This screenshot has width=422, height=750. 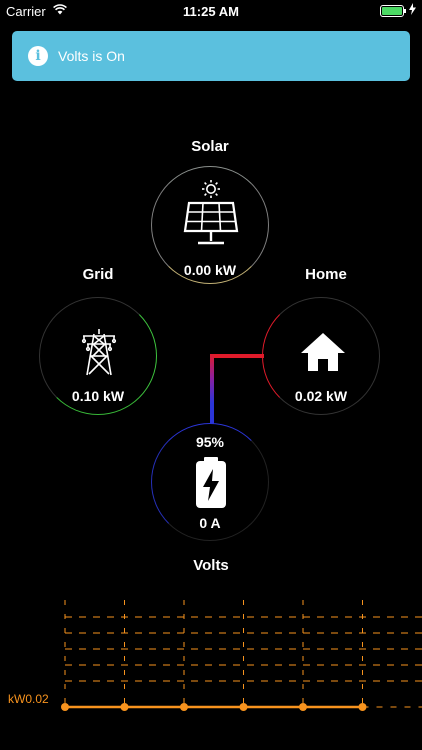 What do you see at coordinates (28, 699) in the screenshot?
I see `chart-y-tick-label: kW0.02` at bounding box center [28, 699].